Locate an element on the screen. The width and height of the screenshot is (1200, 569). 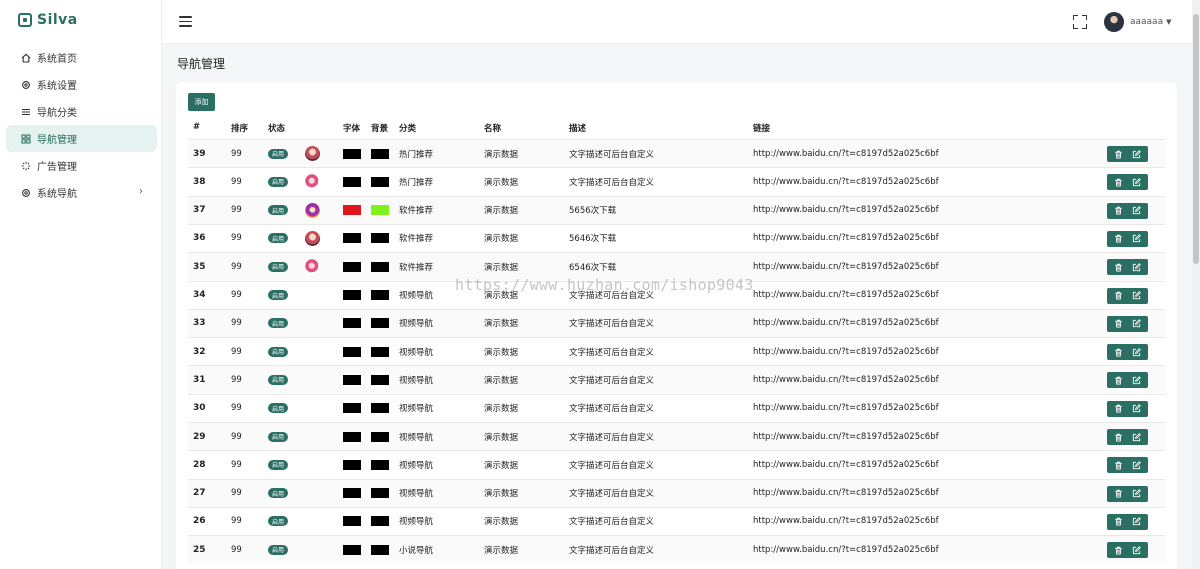
scrollbar-thumb is located at coordinates (1196, 139).